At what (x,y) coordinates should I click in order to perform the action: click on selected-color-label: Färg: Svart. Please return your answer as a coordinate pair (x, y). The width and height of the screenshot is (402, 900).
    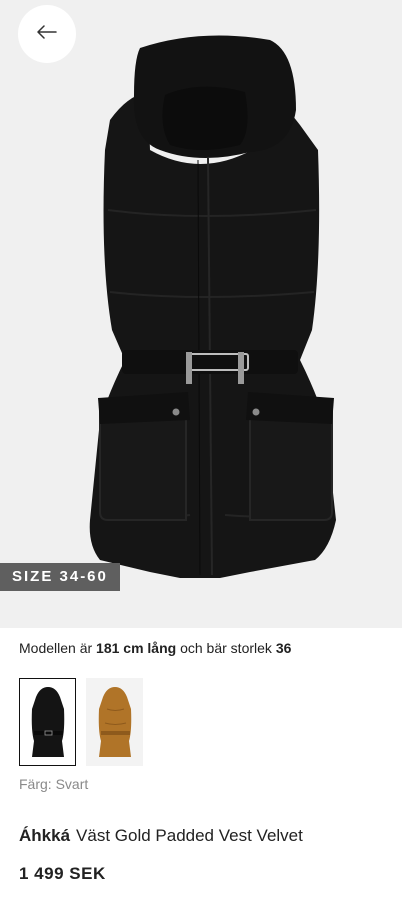
    Looking at the image, I should click on (54, 784).